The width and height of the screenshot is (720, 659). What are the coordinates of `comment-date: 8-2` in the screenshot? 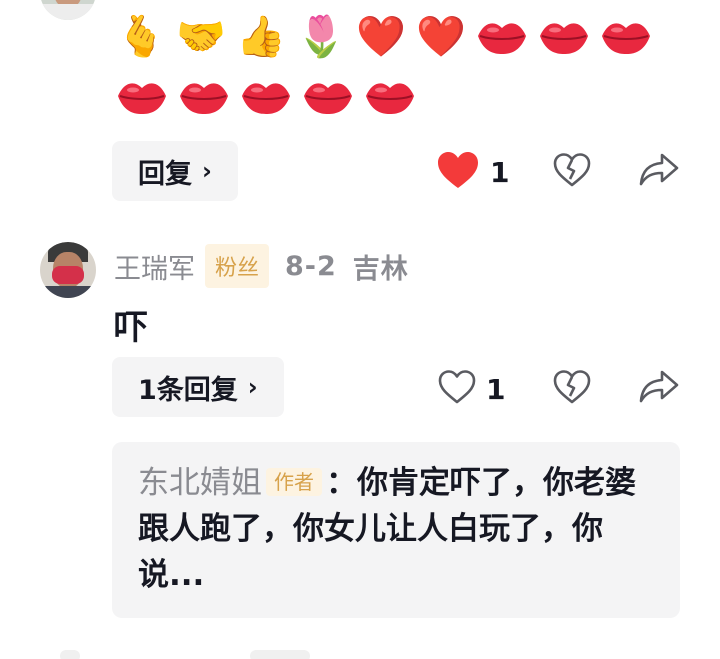 It's located at (311, 266).